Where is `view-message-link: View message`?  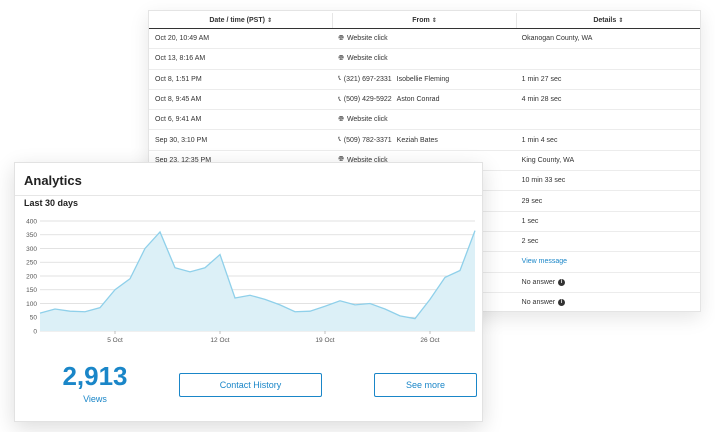
view-message-link: View message is located at coordinates (544, 261).